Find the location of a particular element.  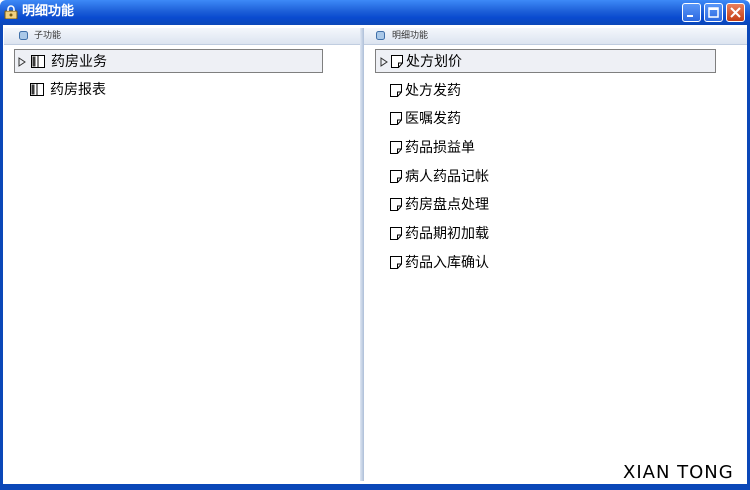

detail-item-prescription-dispensing: 处方发药 is located at coordinates (545, 91).